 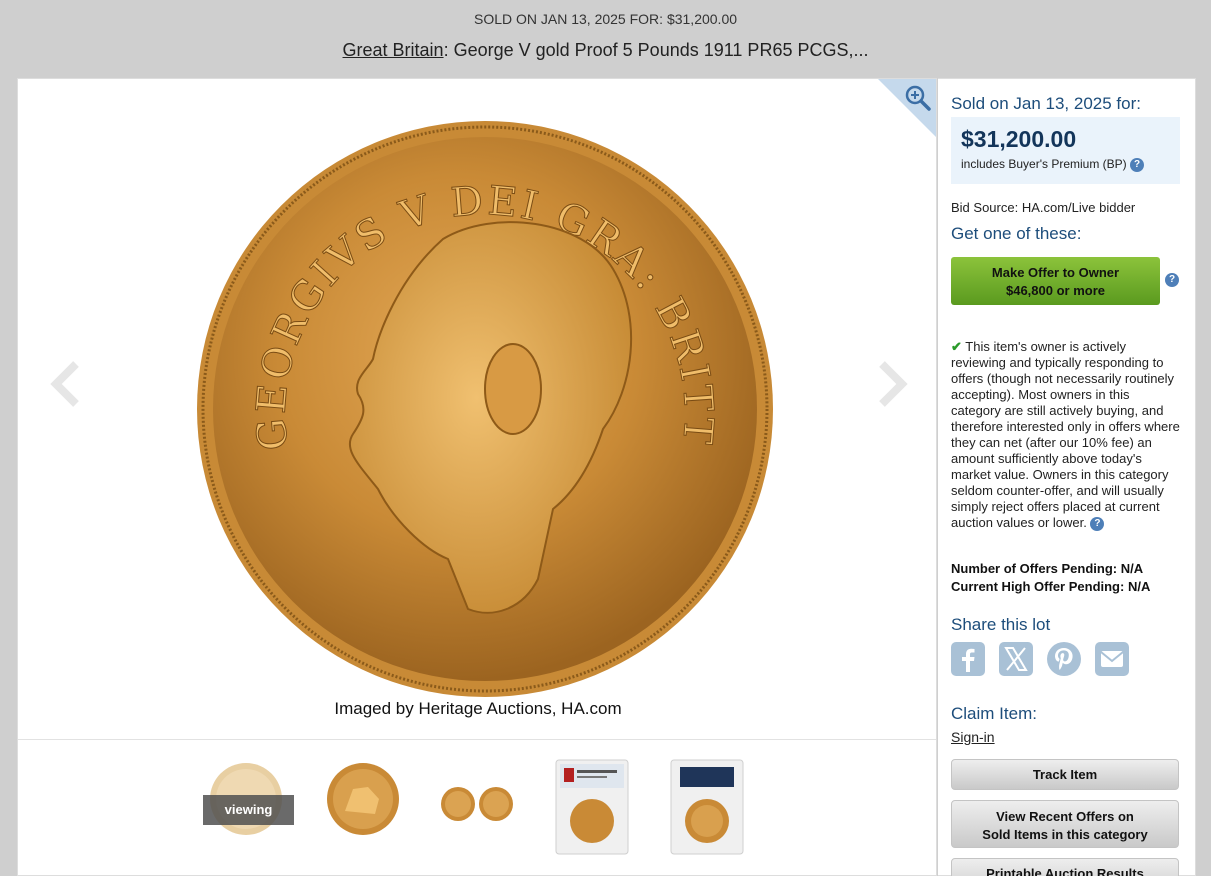 What do you see at coordinates (994, 713) in the screenshot?
I see `claim-heading: Claim Item:` at bounding box center [994, 713].